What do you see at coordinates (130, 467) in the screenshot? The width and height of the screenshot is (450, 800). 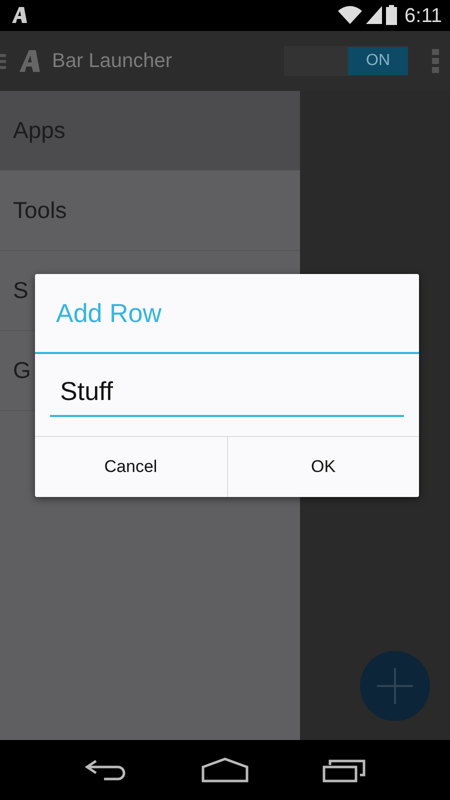 I see `dialog-button: Cancel` at bounding box center [130, 467].